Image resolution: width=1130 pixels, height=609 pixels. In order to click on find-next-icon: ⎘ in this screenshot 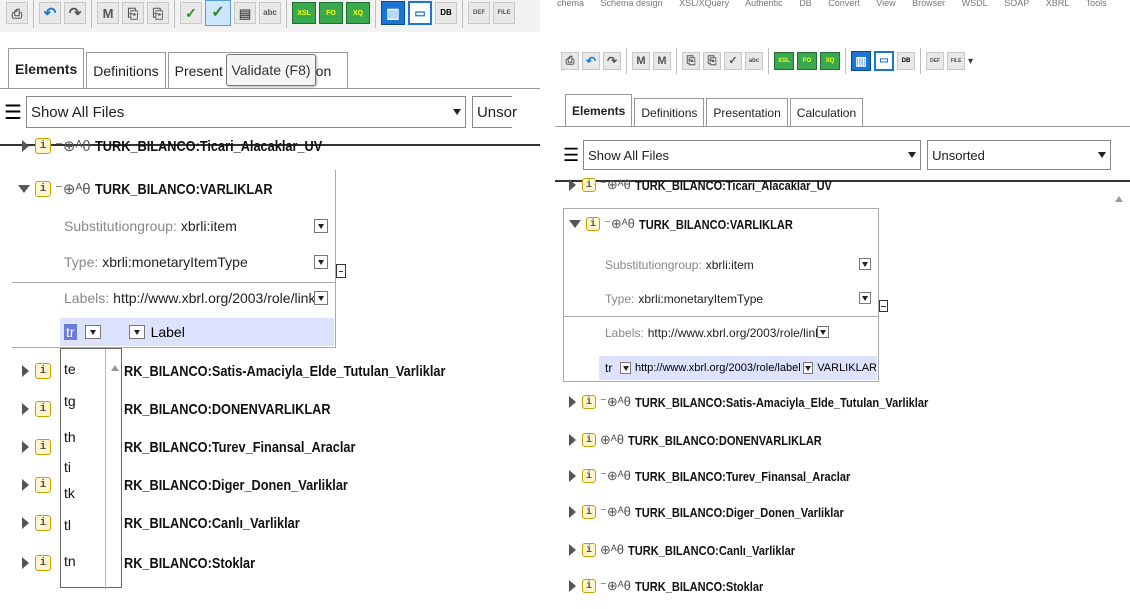, I will do `click(133, 13)`.